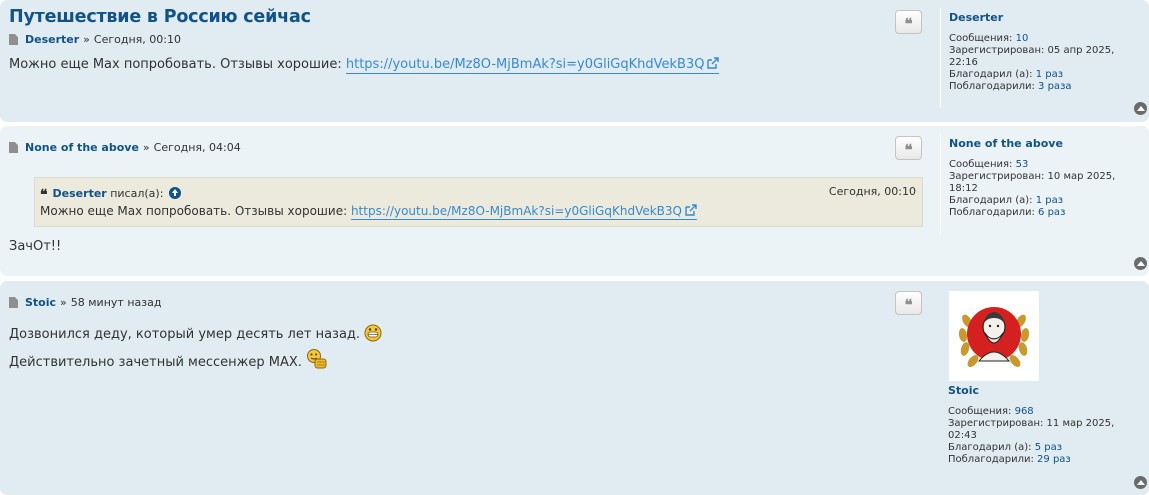 The height and width of the screenshot is (495, 1149). What do you see at coordinates (1010, 86) in the screenshot?
I see `profile-got-thanks: Поблагодарили: 3 раза` at bounding box center [1010, 86].